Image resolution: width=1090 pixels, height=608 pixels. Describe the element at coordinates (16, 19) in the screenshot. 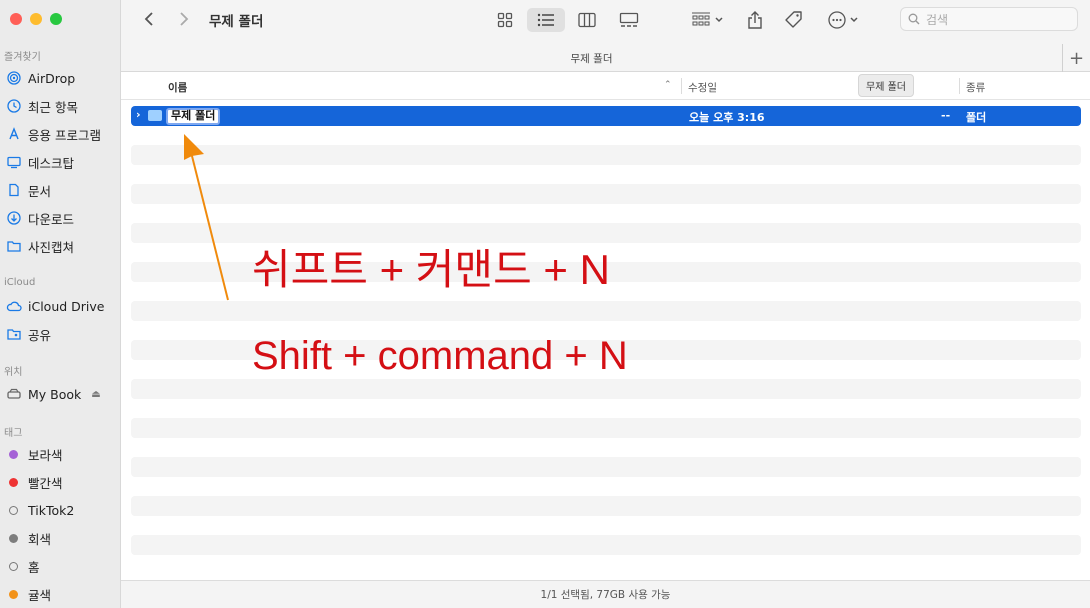

I see `close-window-button` at that location.